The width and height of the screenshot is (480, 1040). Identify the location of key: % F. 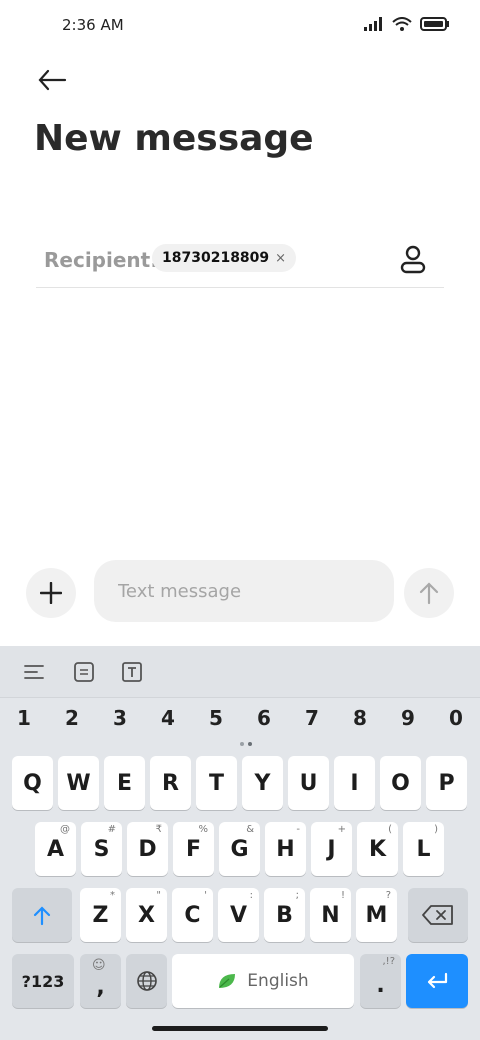
(193, 849).